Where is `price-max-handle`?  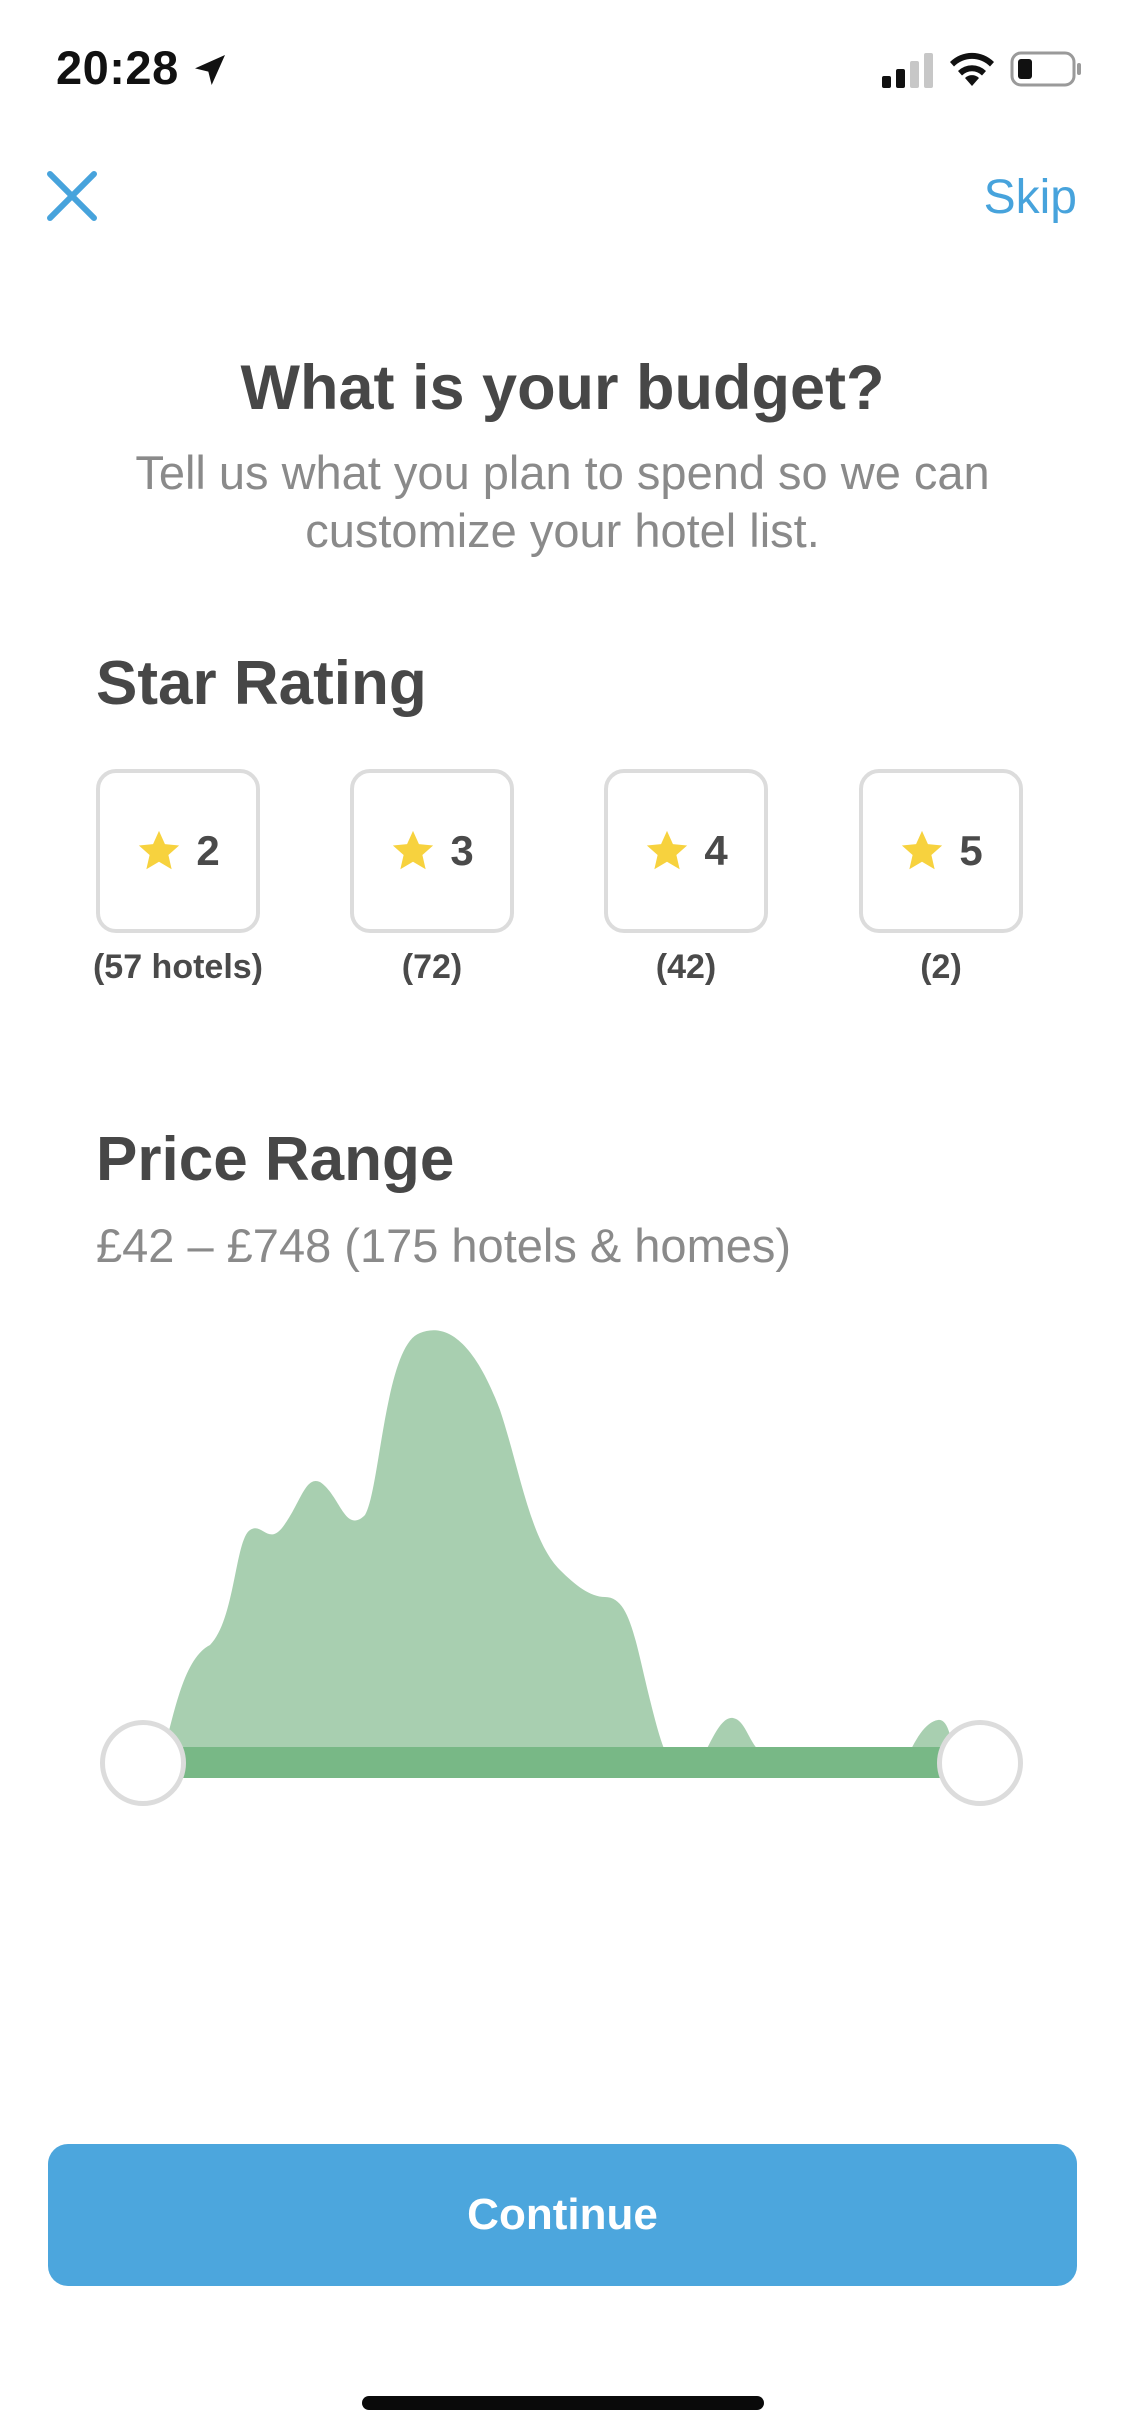 price-max-handle is located at coordinates (980, 1763).